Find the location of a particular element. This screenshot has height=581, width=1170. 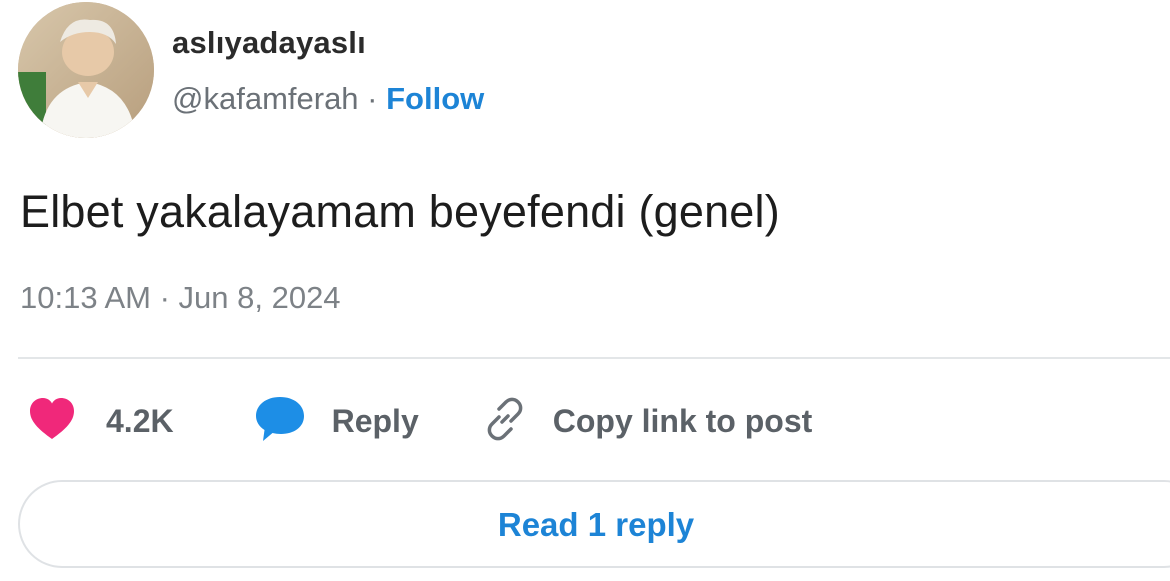

reply-button: Reply is located at coordinates (336, 421).